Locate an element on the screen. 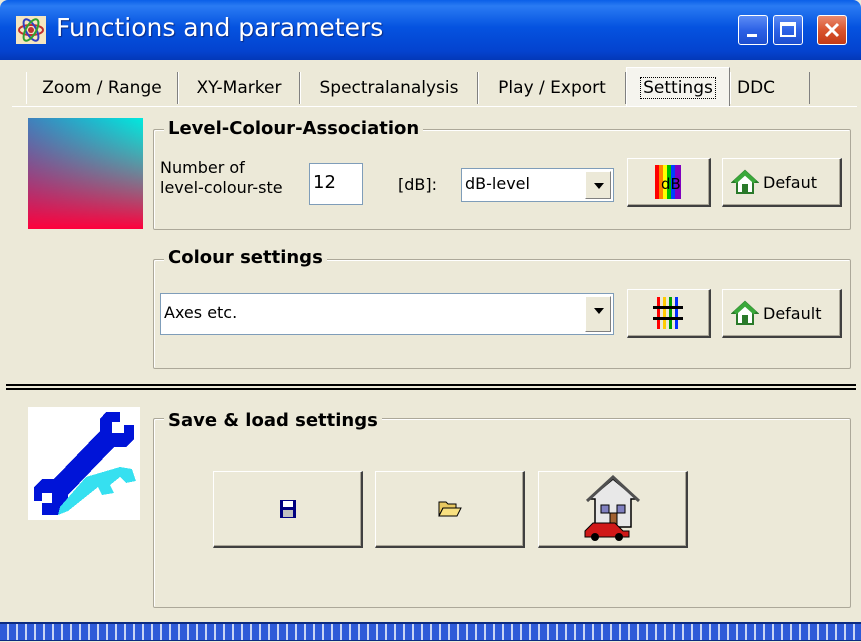 This screenshot has width=861, height=642. minimize-icon is located at coordinates (752, 35).